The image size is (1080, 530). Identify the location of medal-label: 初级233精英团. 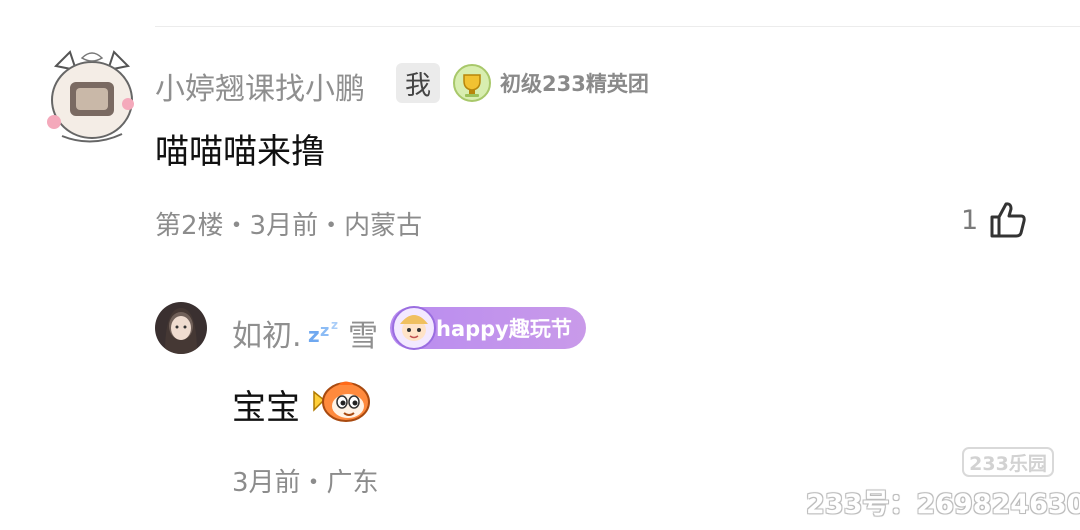
(574, 84).